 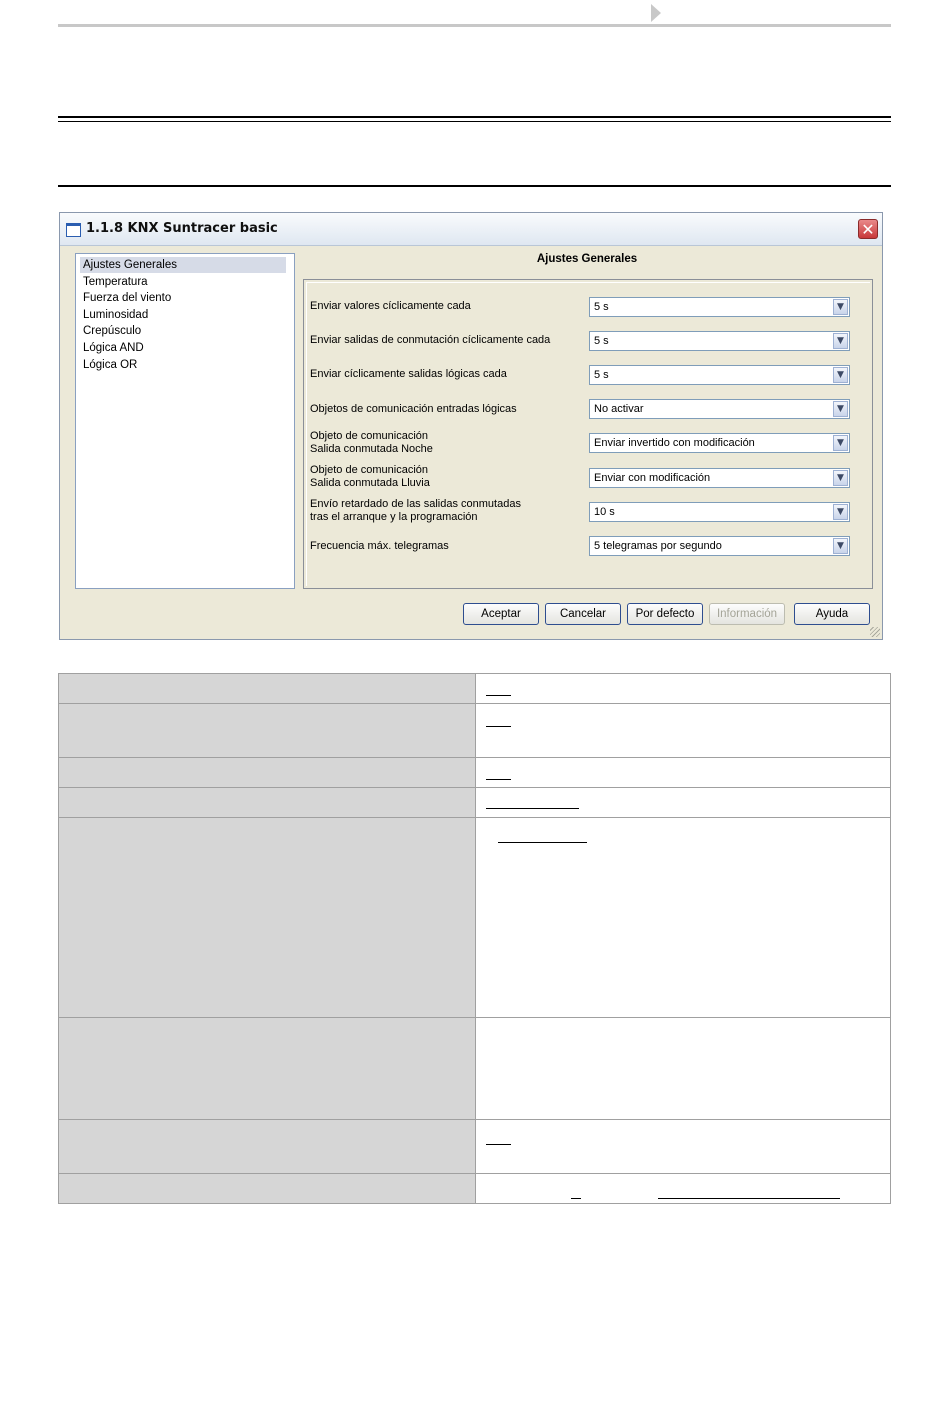 I want to click on section-rule-top-thin, so click(x=474, y=121).